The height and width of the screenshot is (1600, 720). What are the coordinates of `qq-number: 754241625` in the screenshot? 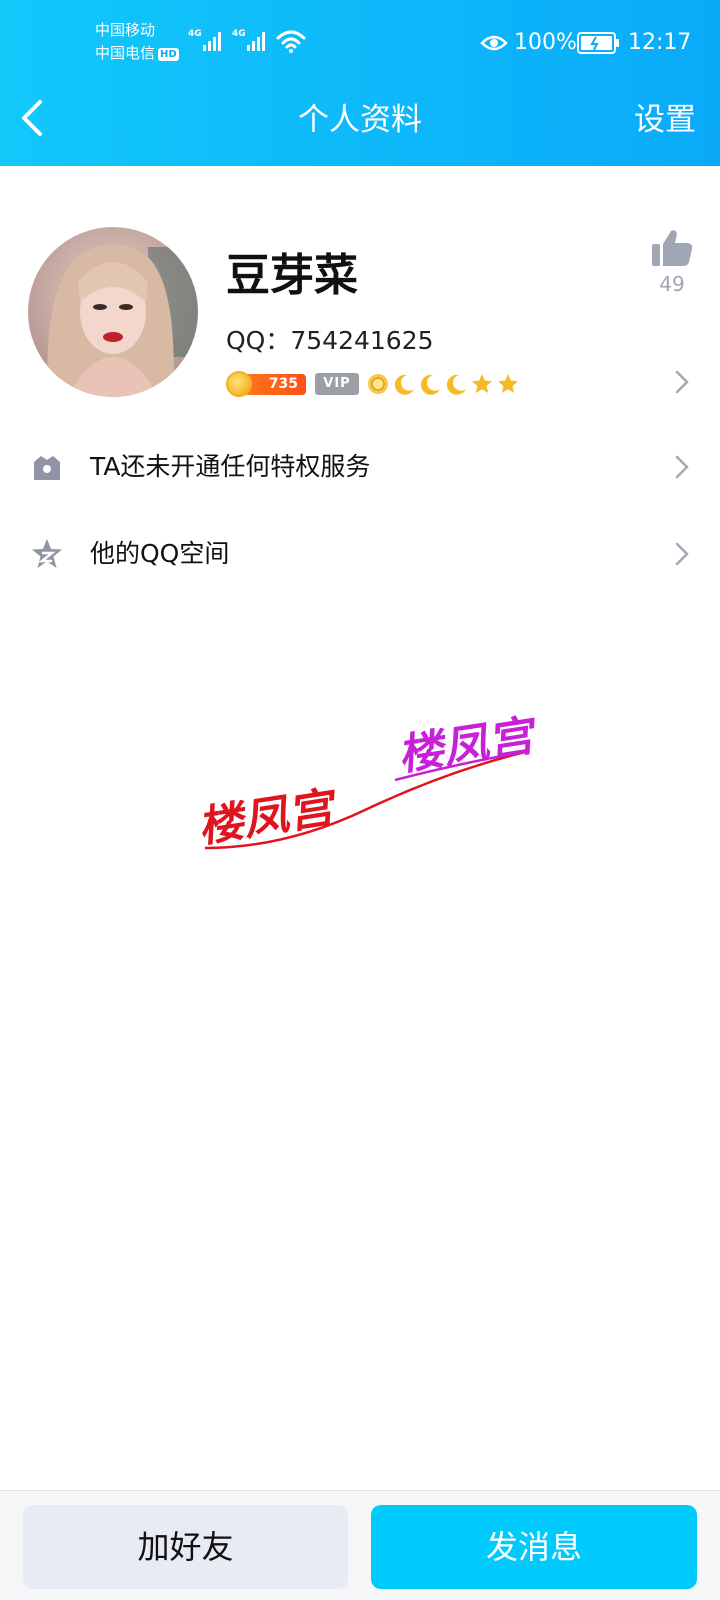 It's located at (362, 340).